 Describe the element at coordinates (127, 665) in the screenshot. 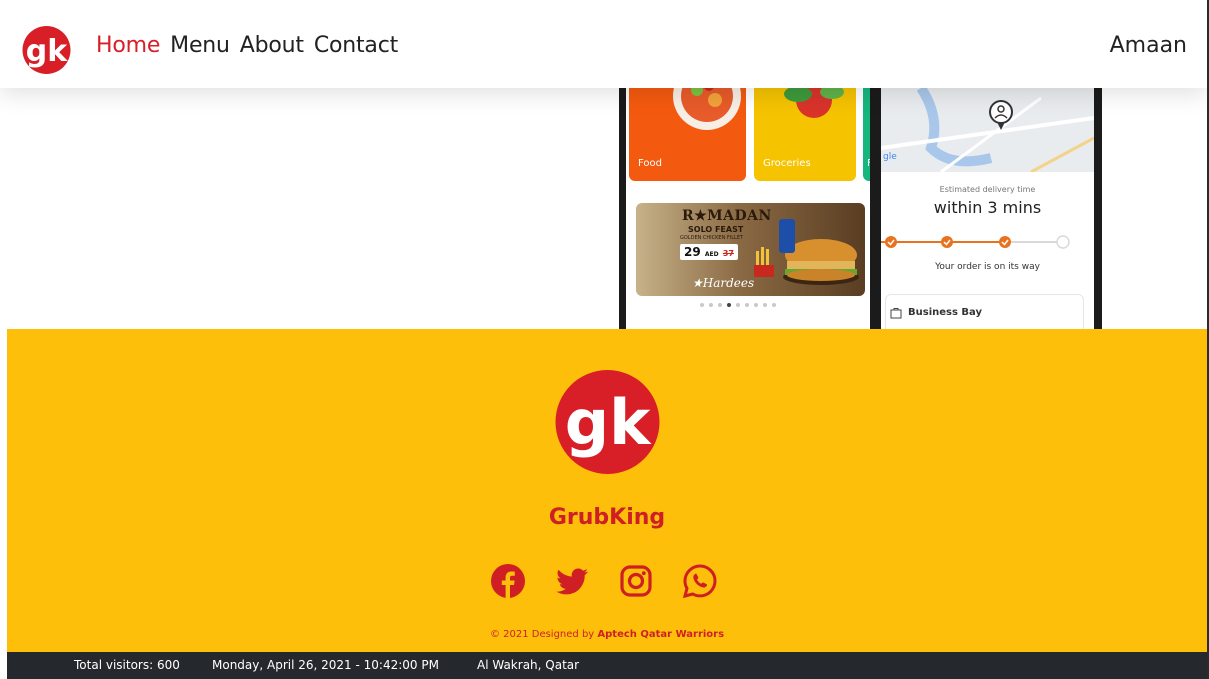

I see `visitor-count: Total visitors: 600` at that location.